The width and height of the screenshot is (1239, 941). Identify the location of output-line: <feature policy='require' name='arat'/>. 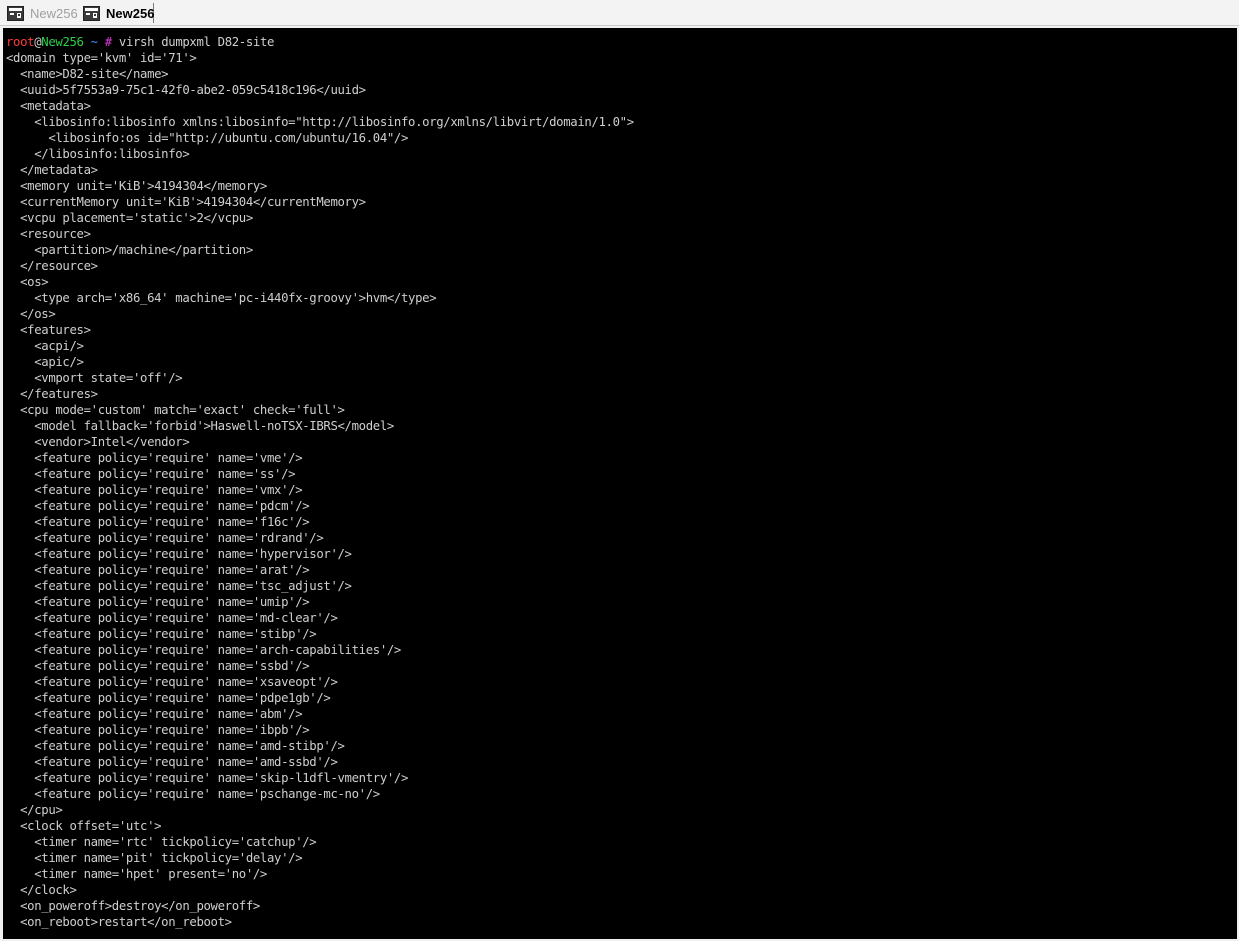
(158, 570).